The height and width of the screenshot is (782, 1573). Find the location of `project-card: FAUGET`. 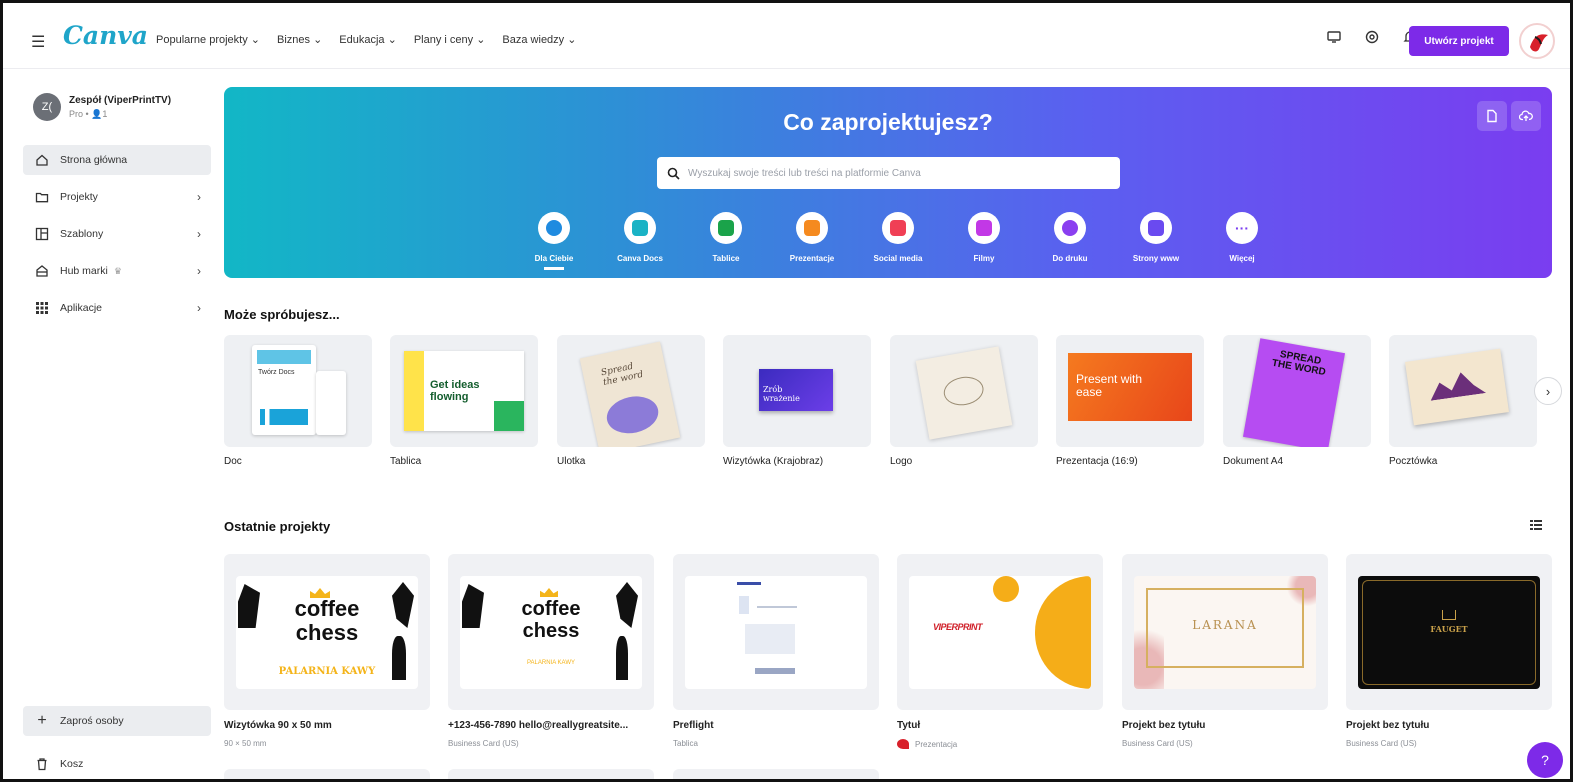

project-card: FAUGET is located at coordinates (1449, 632).